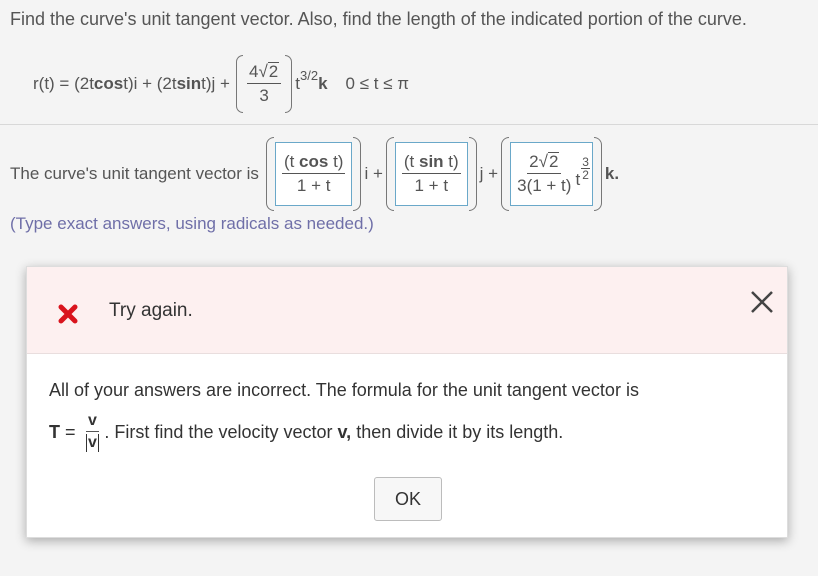 Image resolution: width=818 pixels, height=576 pixels. Describe the element at coordinates (489, 173) in the screenshot. I see `j-label: j +` at that location.